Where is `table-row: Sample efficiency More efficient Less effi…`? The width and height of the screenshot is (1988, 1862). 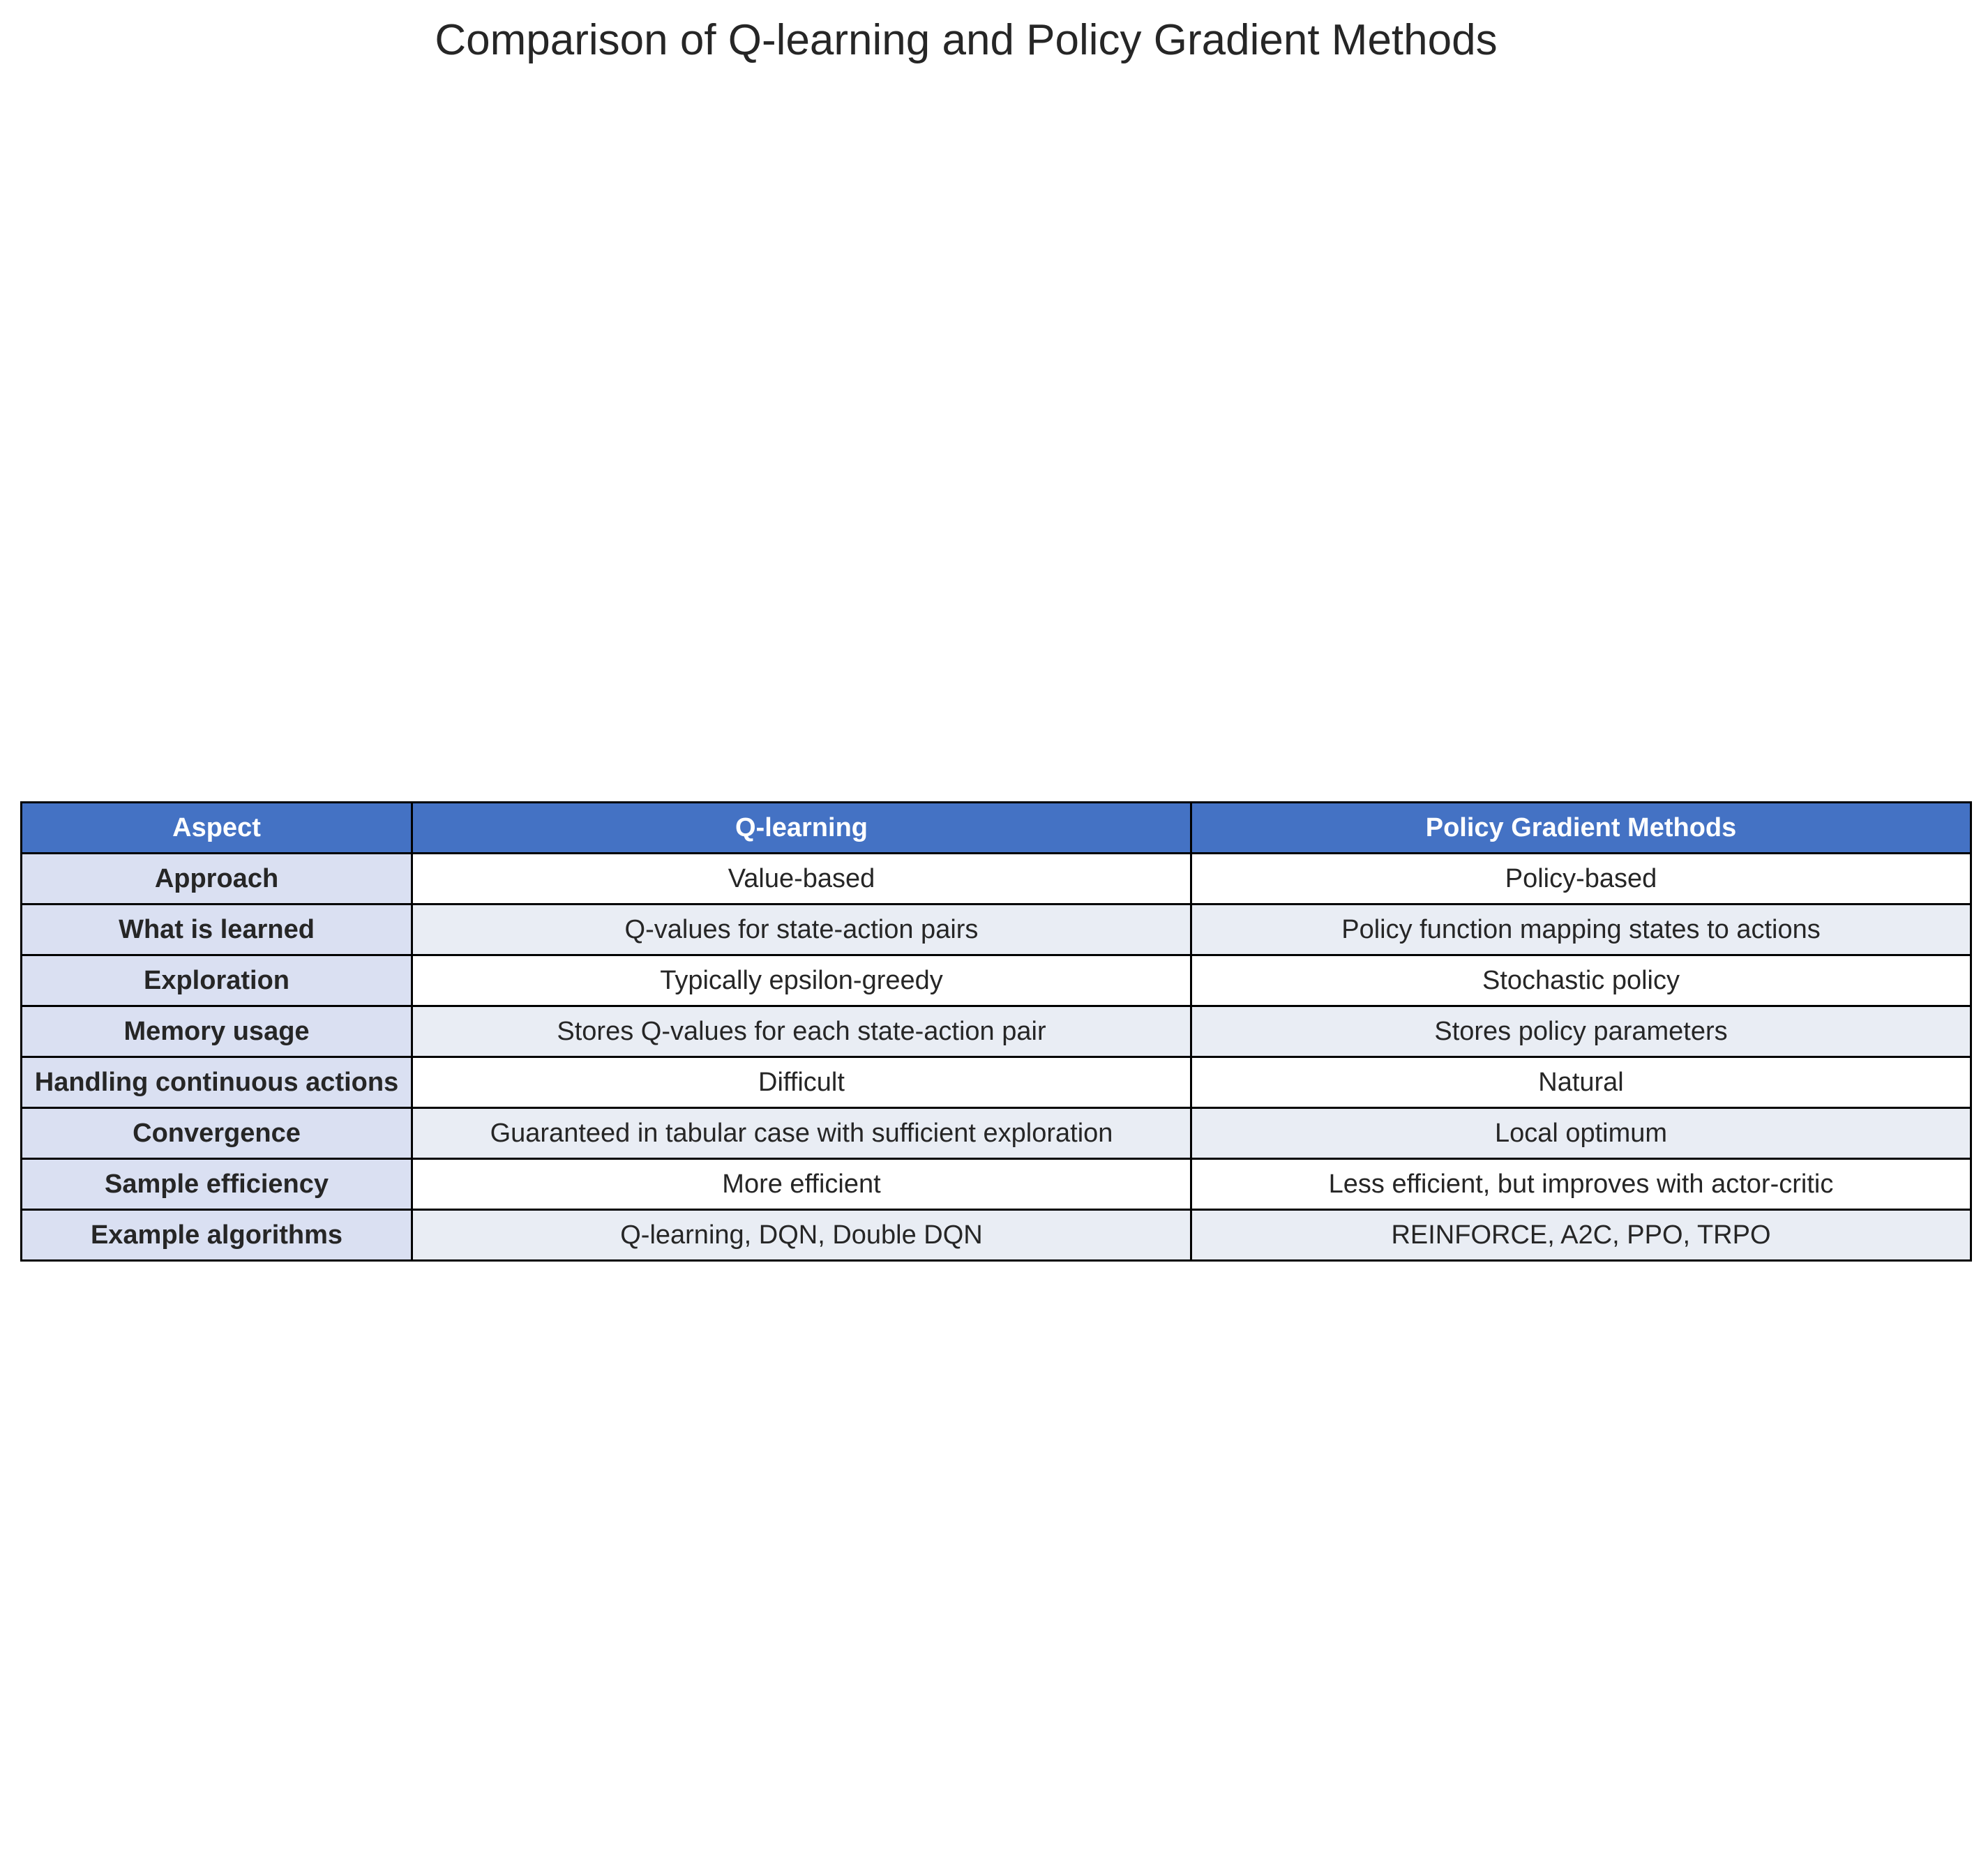 table-row: Sample efficiency More efficient Less effi… is located at coordinates (996, 1184).